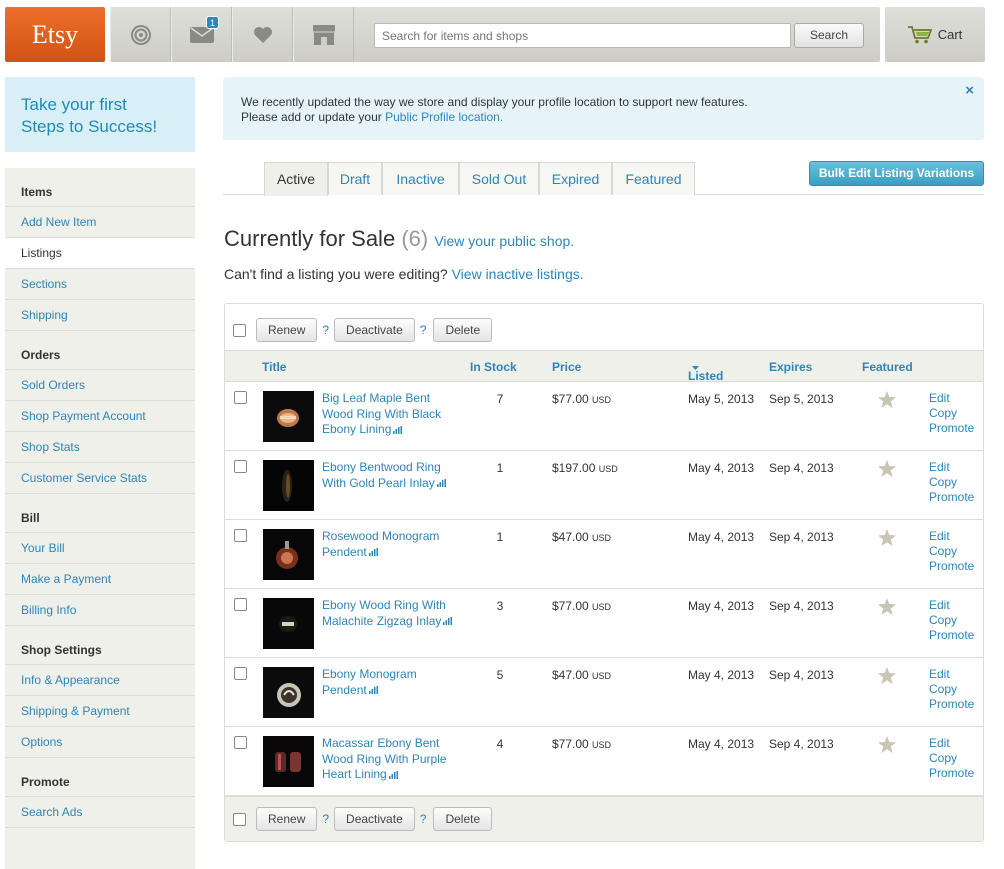  Describe the element at coordinates (499, 178) in the screenshot. I see `tab-sold-out: Sold Out` at that location.